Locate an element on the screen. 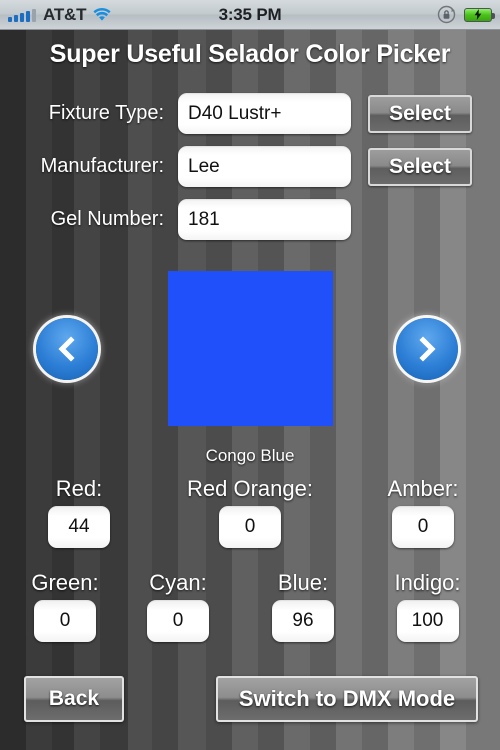 The image size is (500, 750). status-bar: AT&T 3:35 PM is located at coordinates (250, 15).